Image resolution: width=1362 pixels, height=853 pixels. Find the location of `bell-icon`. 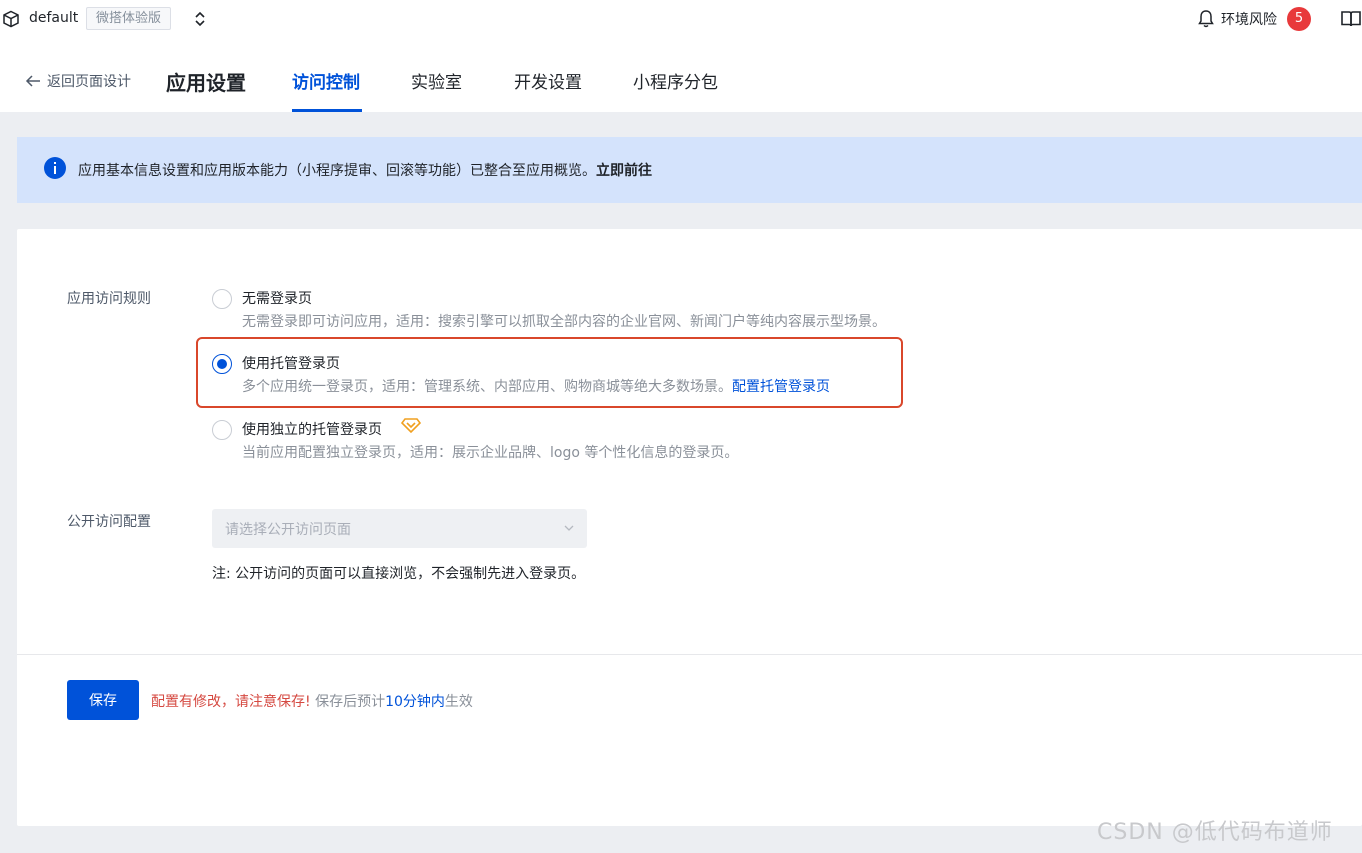

bell-icon is located at coordinates (1206, 19).